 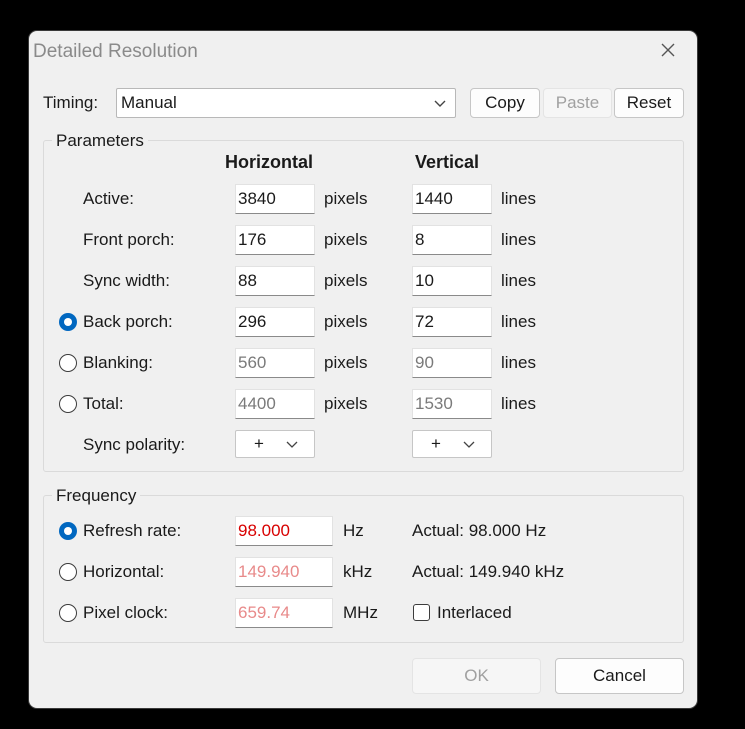 What do you see at coordinates (275, 322) in the screenshot?
I see `back-porch-horizontal-input: 296` at bounding box center [275, 322].